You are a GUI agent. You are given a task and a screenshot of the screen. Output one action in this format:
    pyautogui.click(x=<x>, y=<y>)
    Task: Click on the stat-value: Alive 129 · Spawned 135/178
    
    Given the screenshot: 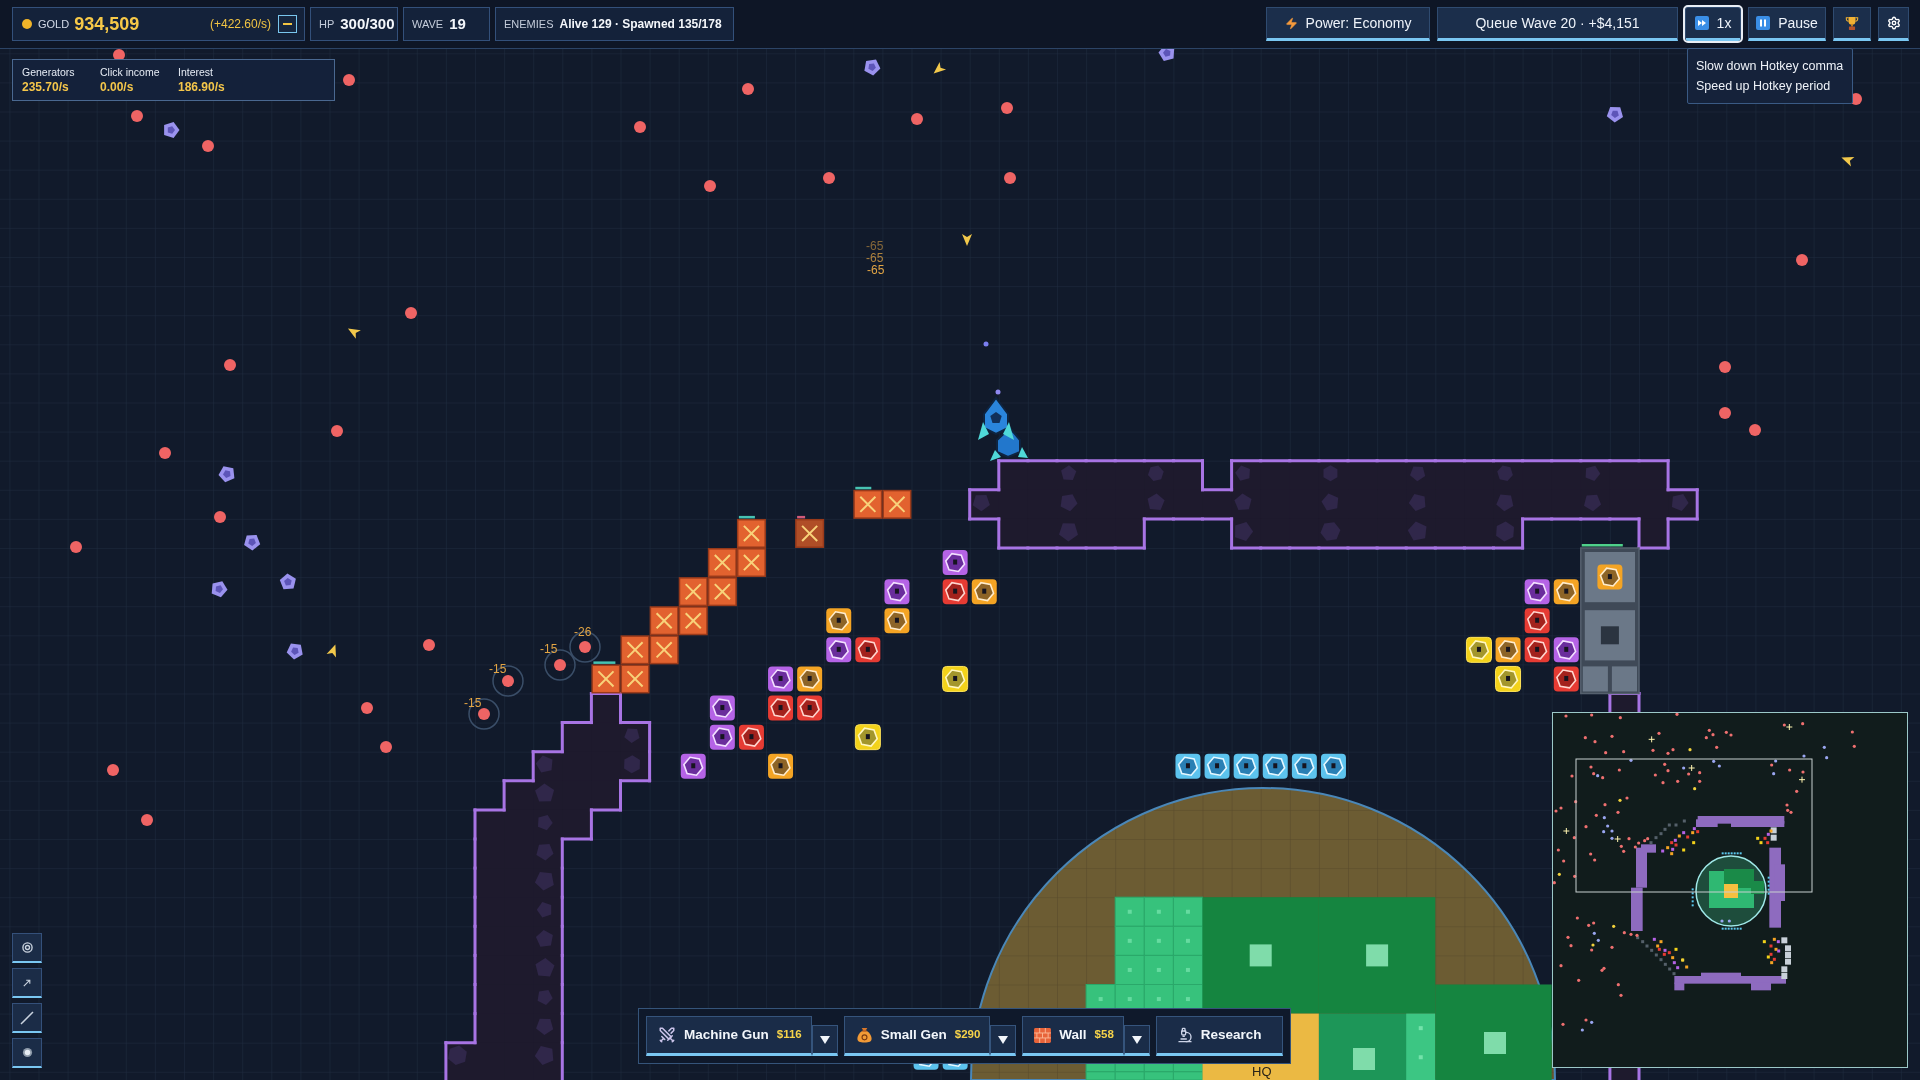 What is the action you would take?
    pyautogui.click(x=640, y=24)
    